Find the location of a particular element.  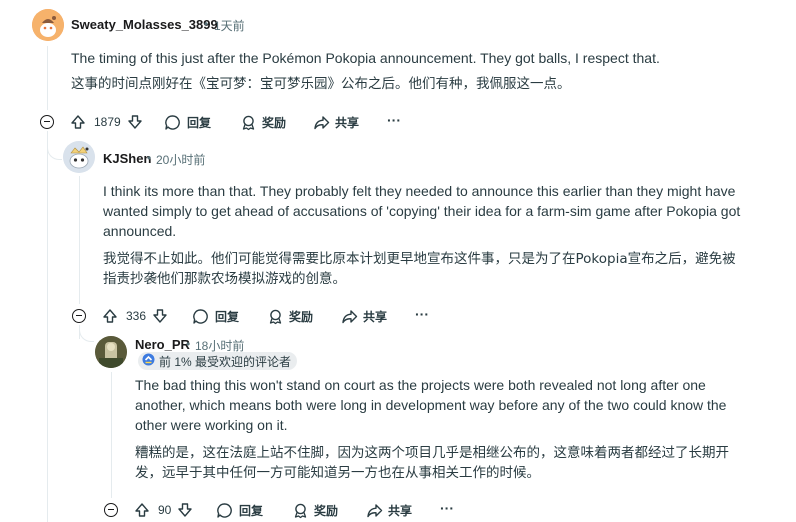

comment-timestamp: 20小时前 is located at coordinates (180, 159).